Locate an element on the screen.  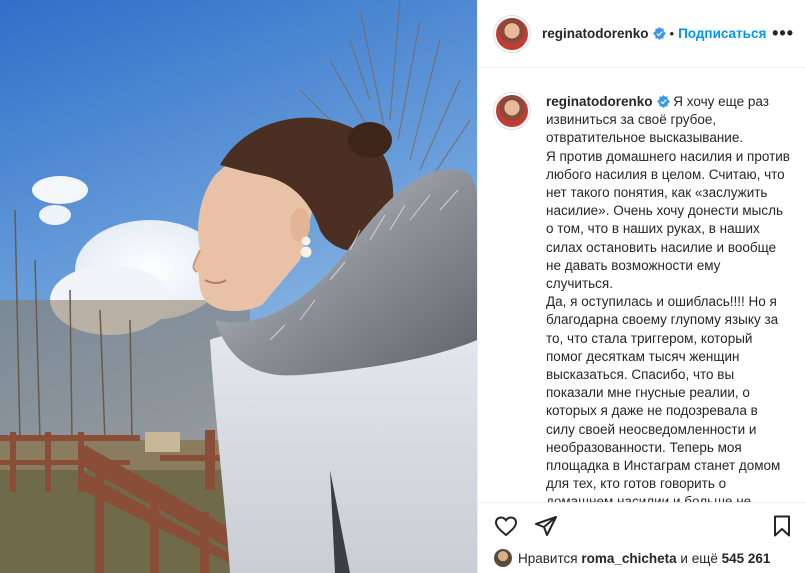
caption-verified-icon is located at coordinates (663, 101).